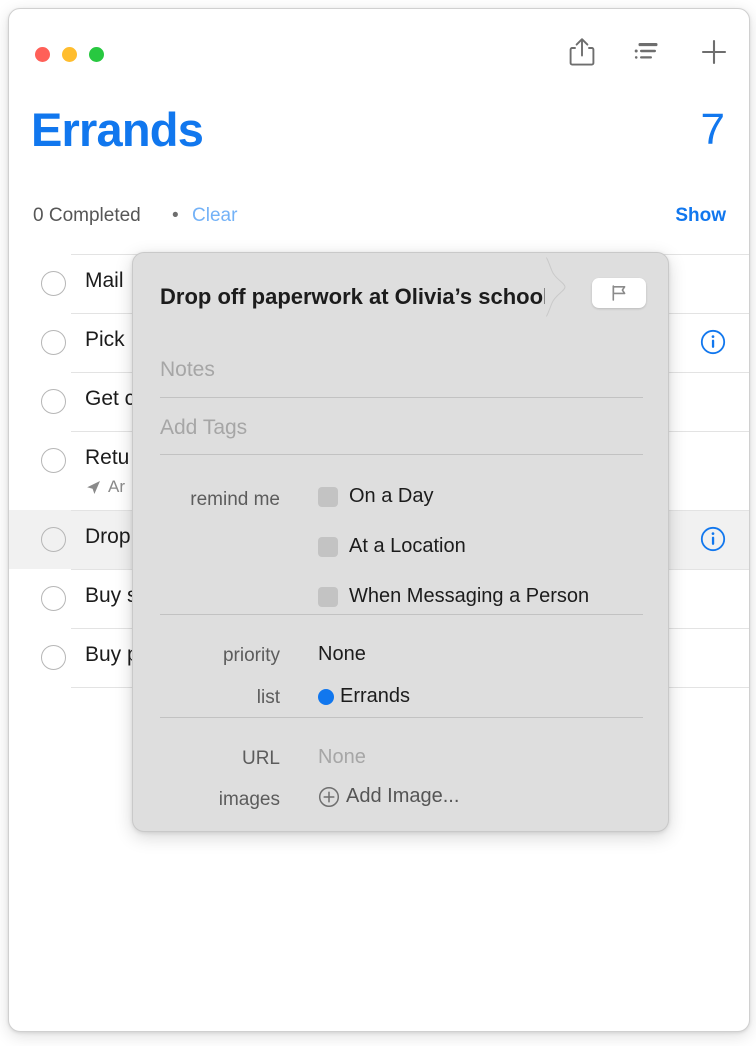 The height and width of the screenshot is (1046, 756). Describe the element at coordinates (235, 499) in the screenshot. I see `remind-me-label: remind me` at that location.